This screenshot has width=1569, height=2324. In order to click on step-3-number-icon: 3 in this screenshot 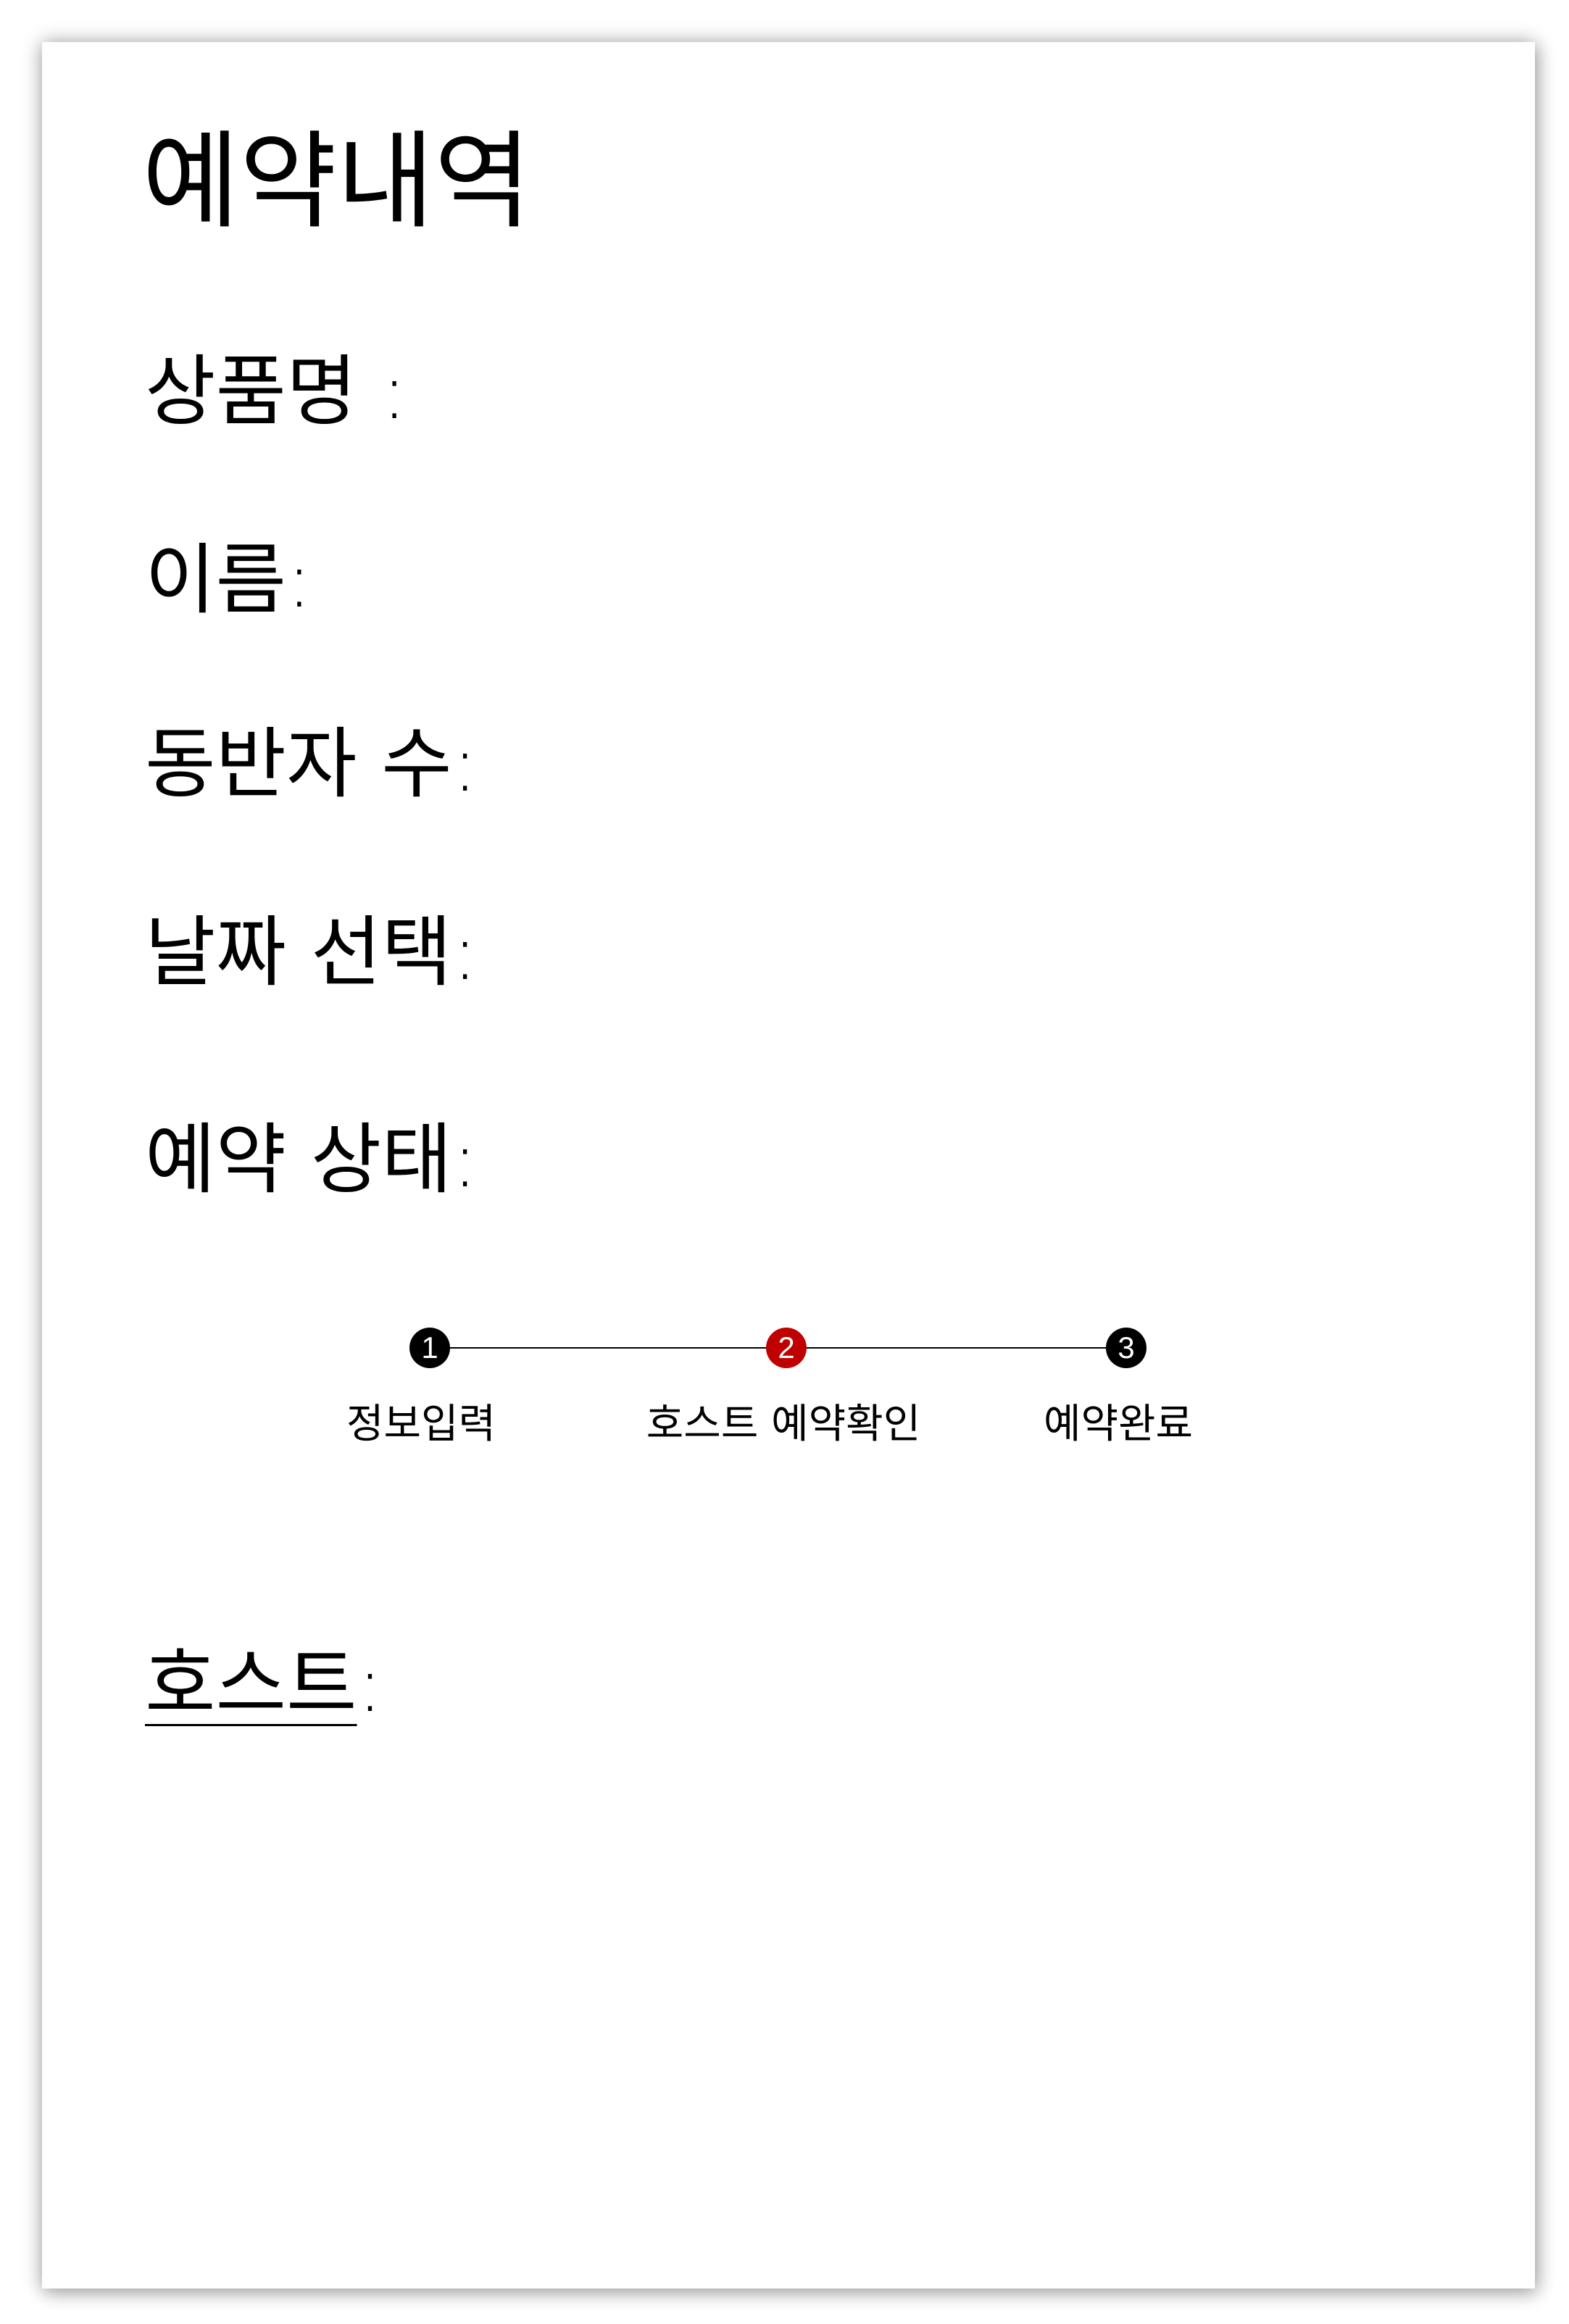, I will do `click(1126, 1348)`.